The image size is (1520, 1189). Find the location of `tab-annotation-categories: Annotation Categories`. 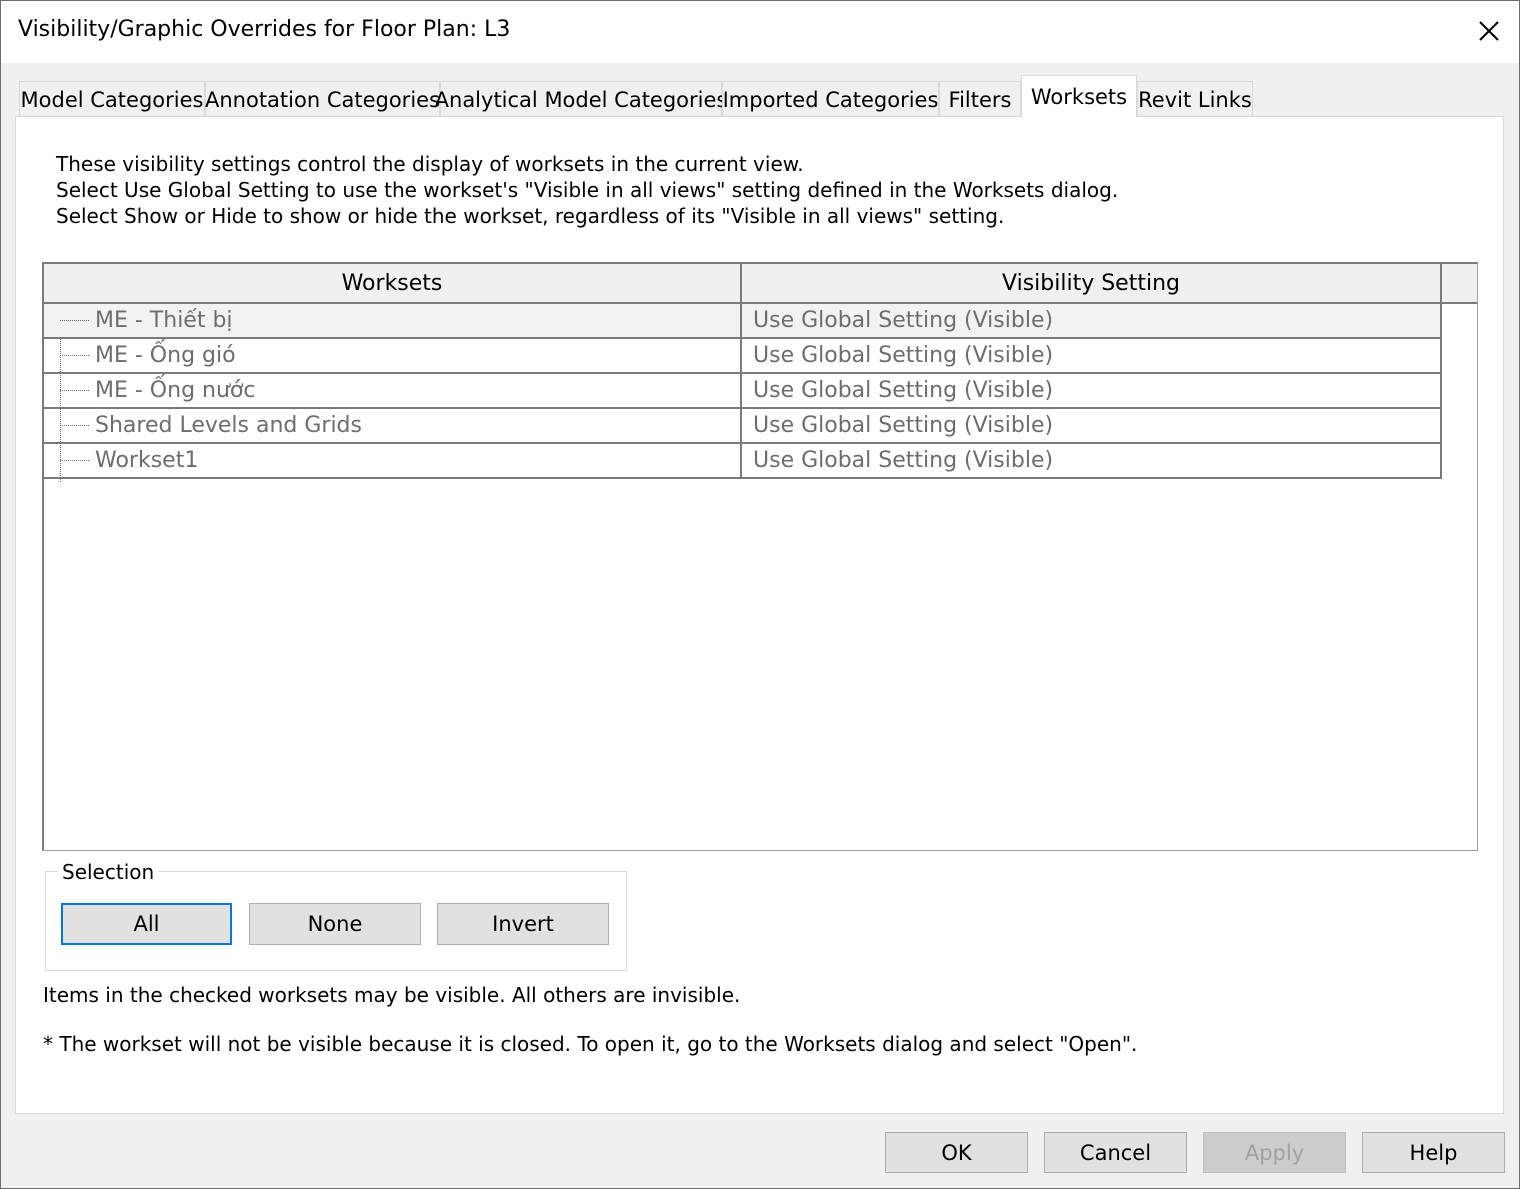

tab-annotation-categories: Annotation Categories is located at coordinates (322, 99).